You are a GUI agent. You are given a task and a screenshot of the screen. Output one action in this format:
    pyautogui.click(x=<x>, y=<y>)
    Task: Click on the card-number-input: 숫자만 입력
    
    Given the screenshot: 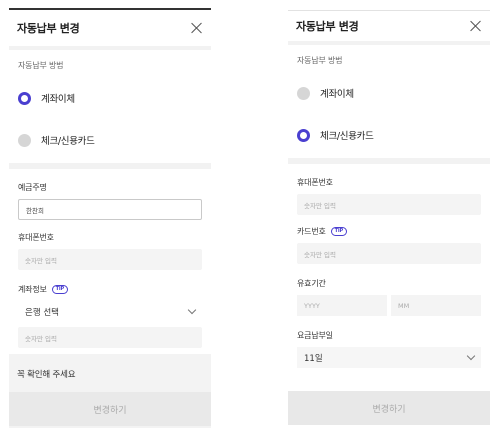 What is the action you would take?
    pyautogui.click(x=389, y=253)
    